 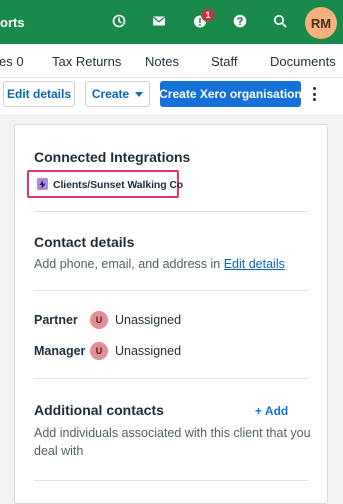 I want to click on contact-details-description: Add phone, email, and address in, so click(x=129, y=264).